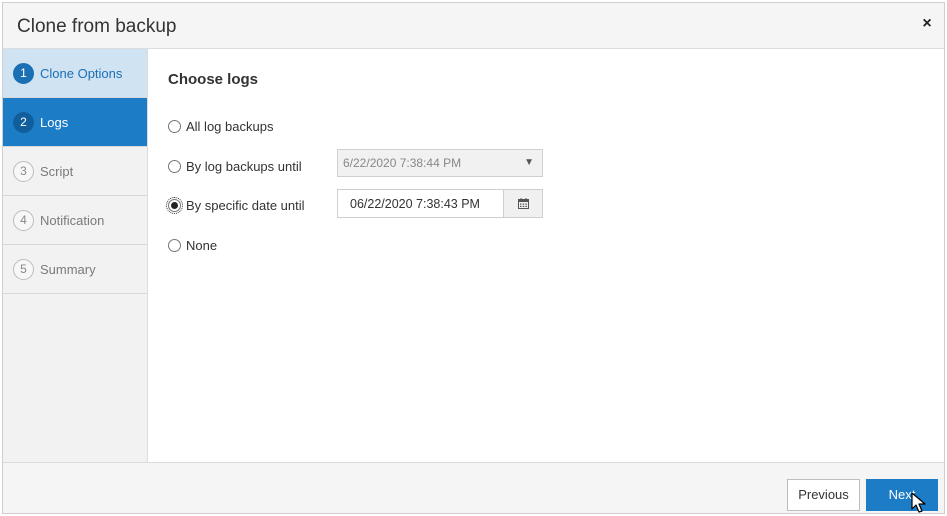 This screenshot has width=947, height=516. What do you see at coordinates (245, 205) in the screenshot?
I see `option-label: By specific date until` at bounding box center [245, 205].